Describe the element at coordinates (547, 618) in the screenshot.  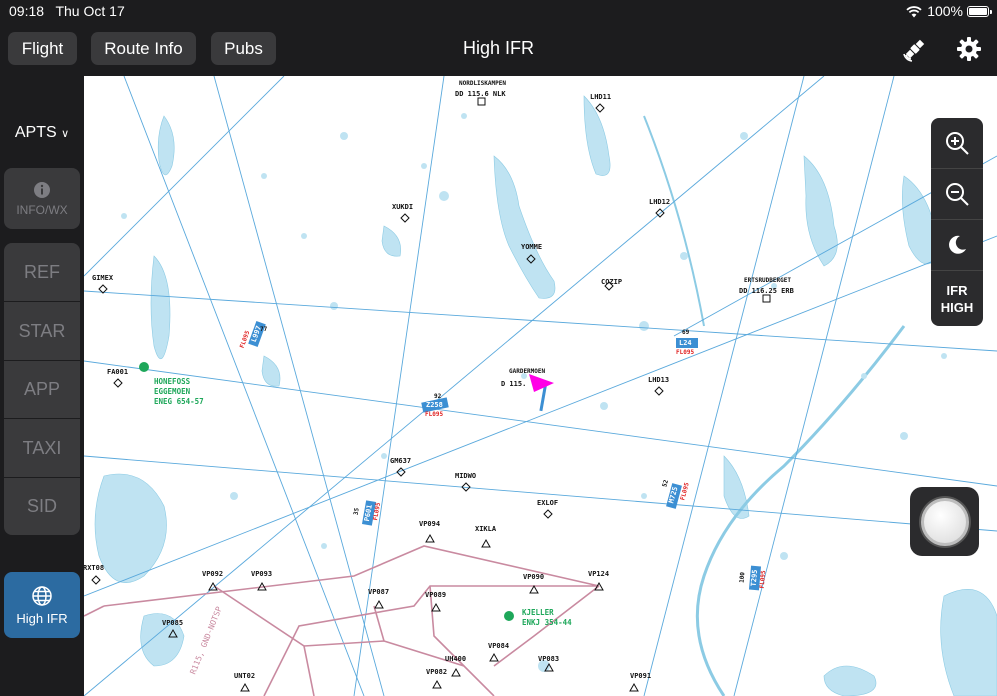
I see `airport-kjeller: KJELLER ENKJ 354-44` at that location.